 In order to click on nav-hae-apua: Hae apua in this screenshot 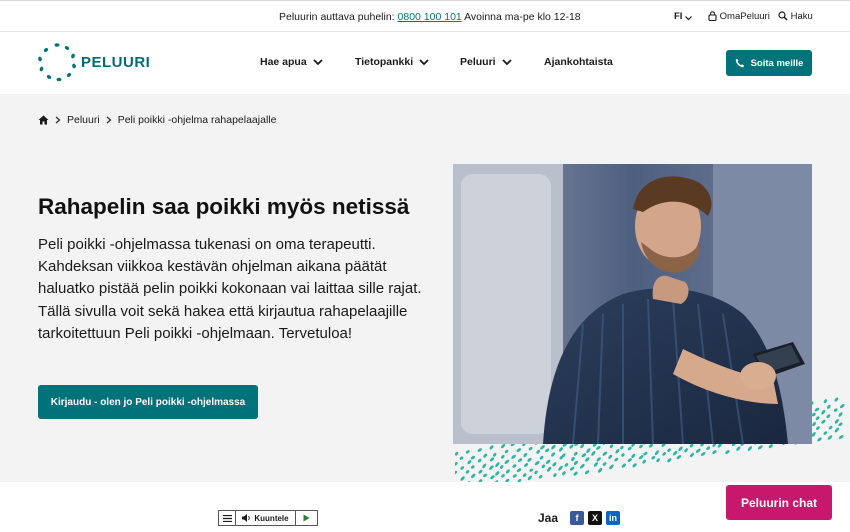, I will do `click(291, 62)`.